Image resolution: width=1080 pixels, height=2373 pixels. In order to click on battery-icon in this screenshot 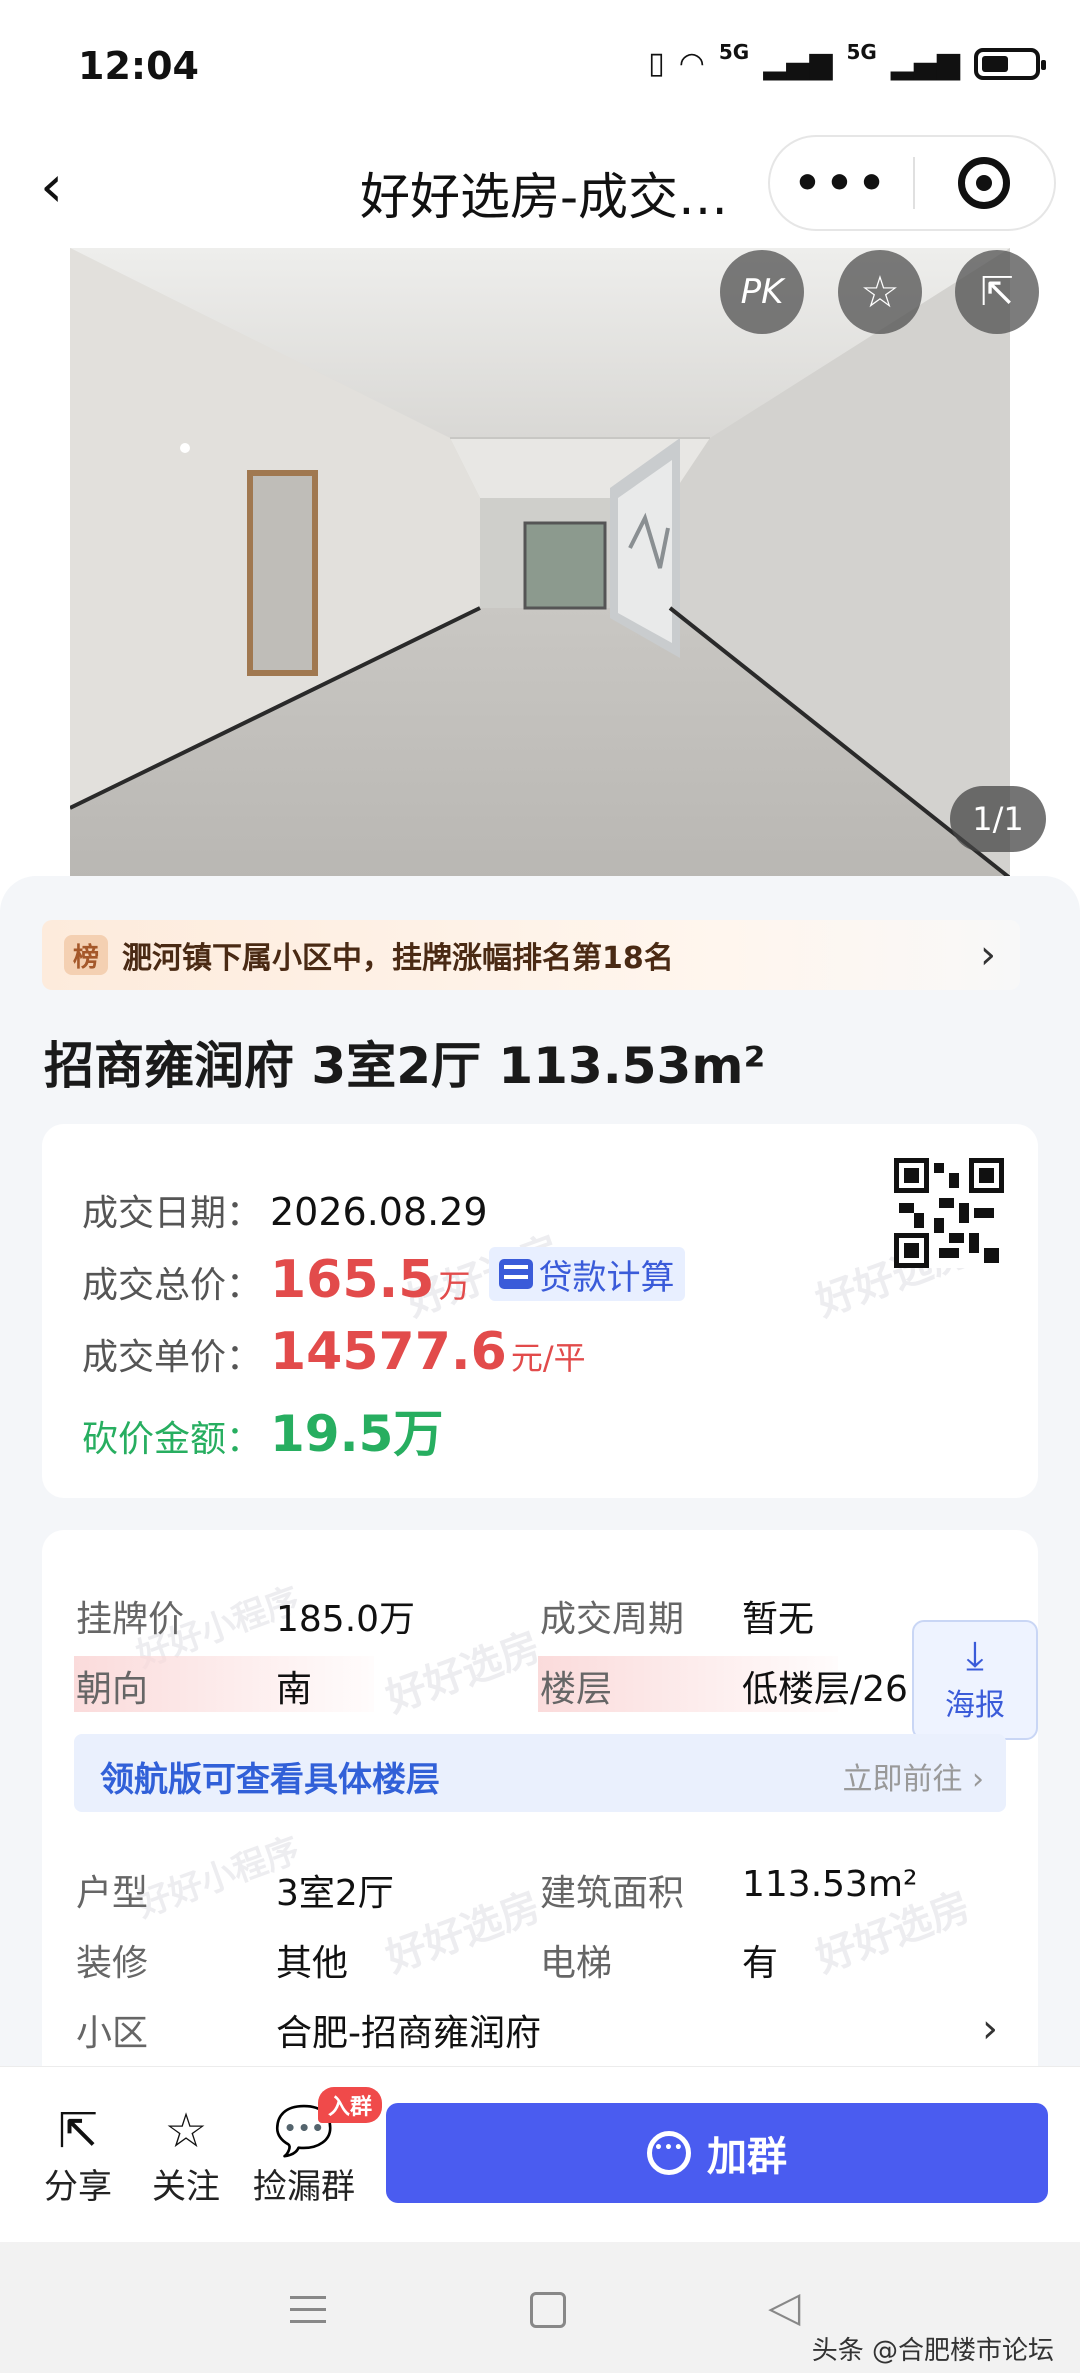, I will do `click(1010, 63)`.